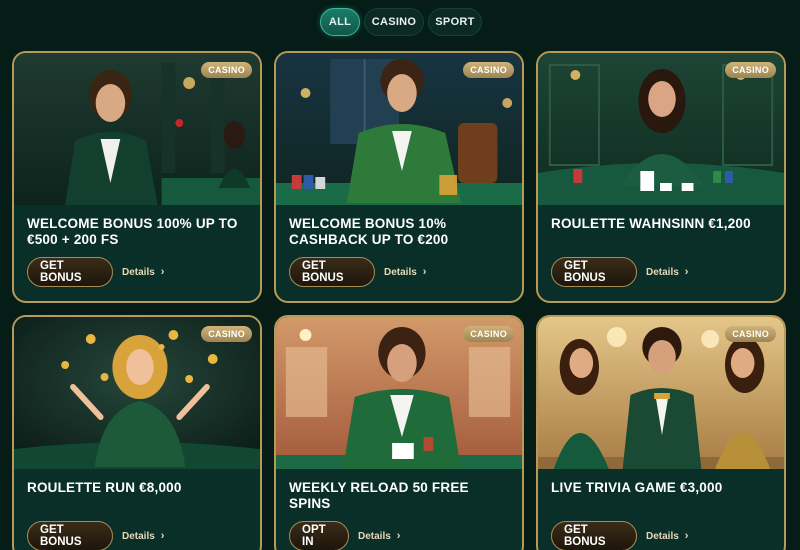  Describe the element at coordinates (379, 495) in the screenshot. I see `promo-title: WEEKLY RELOAD 50 FREE SPINS` at that location.